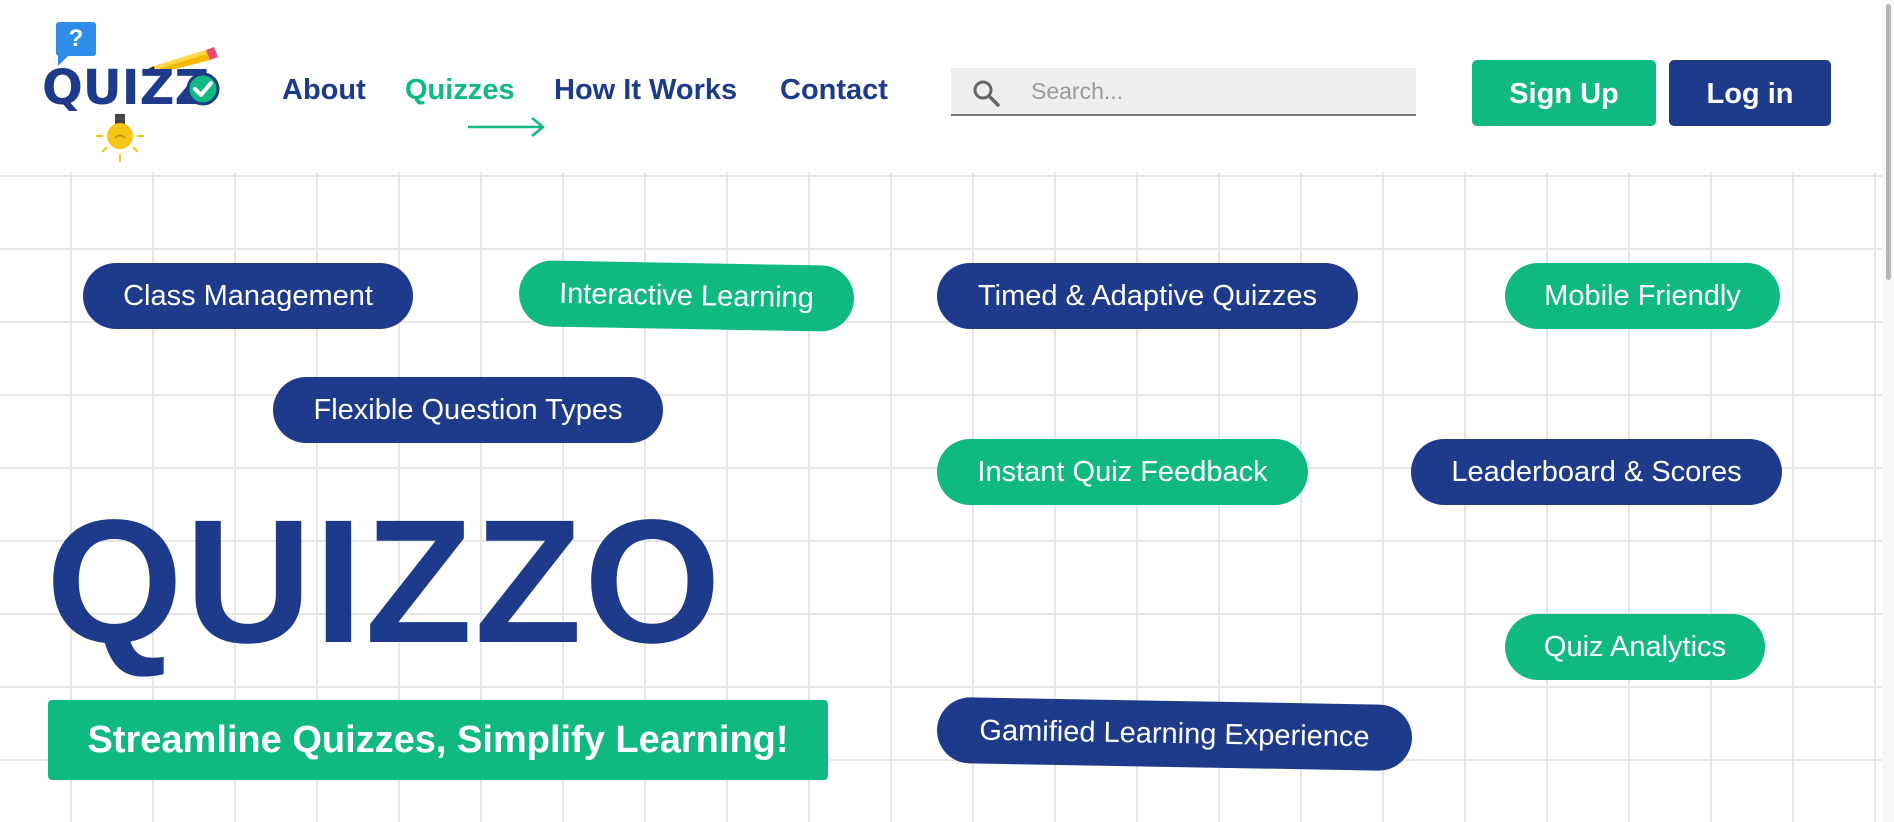 Image resolution: width=1894 pixels, height=822 pixels. What do you see at coordinates (645, 90) in the screenshot?
I see `nav-how-it-works: How It Works` at bounding box center [645, 90].